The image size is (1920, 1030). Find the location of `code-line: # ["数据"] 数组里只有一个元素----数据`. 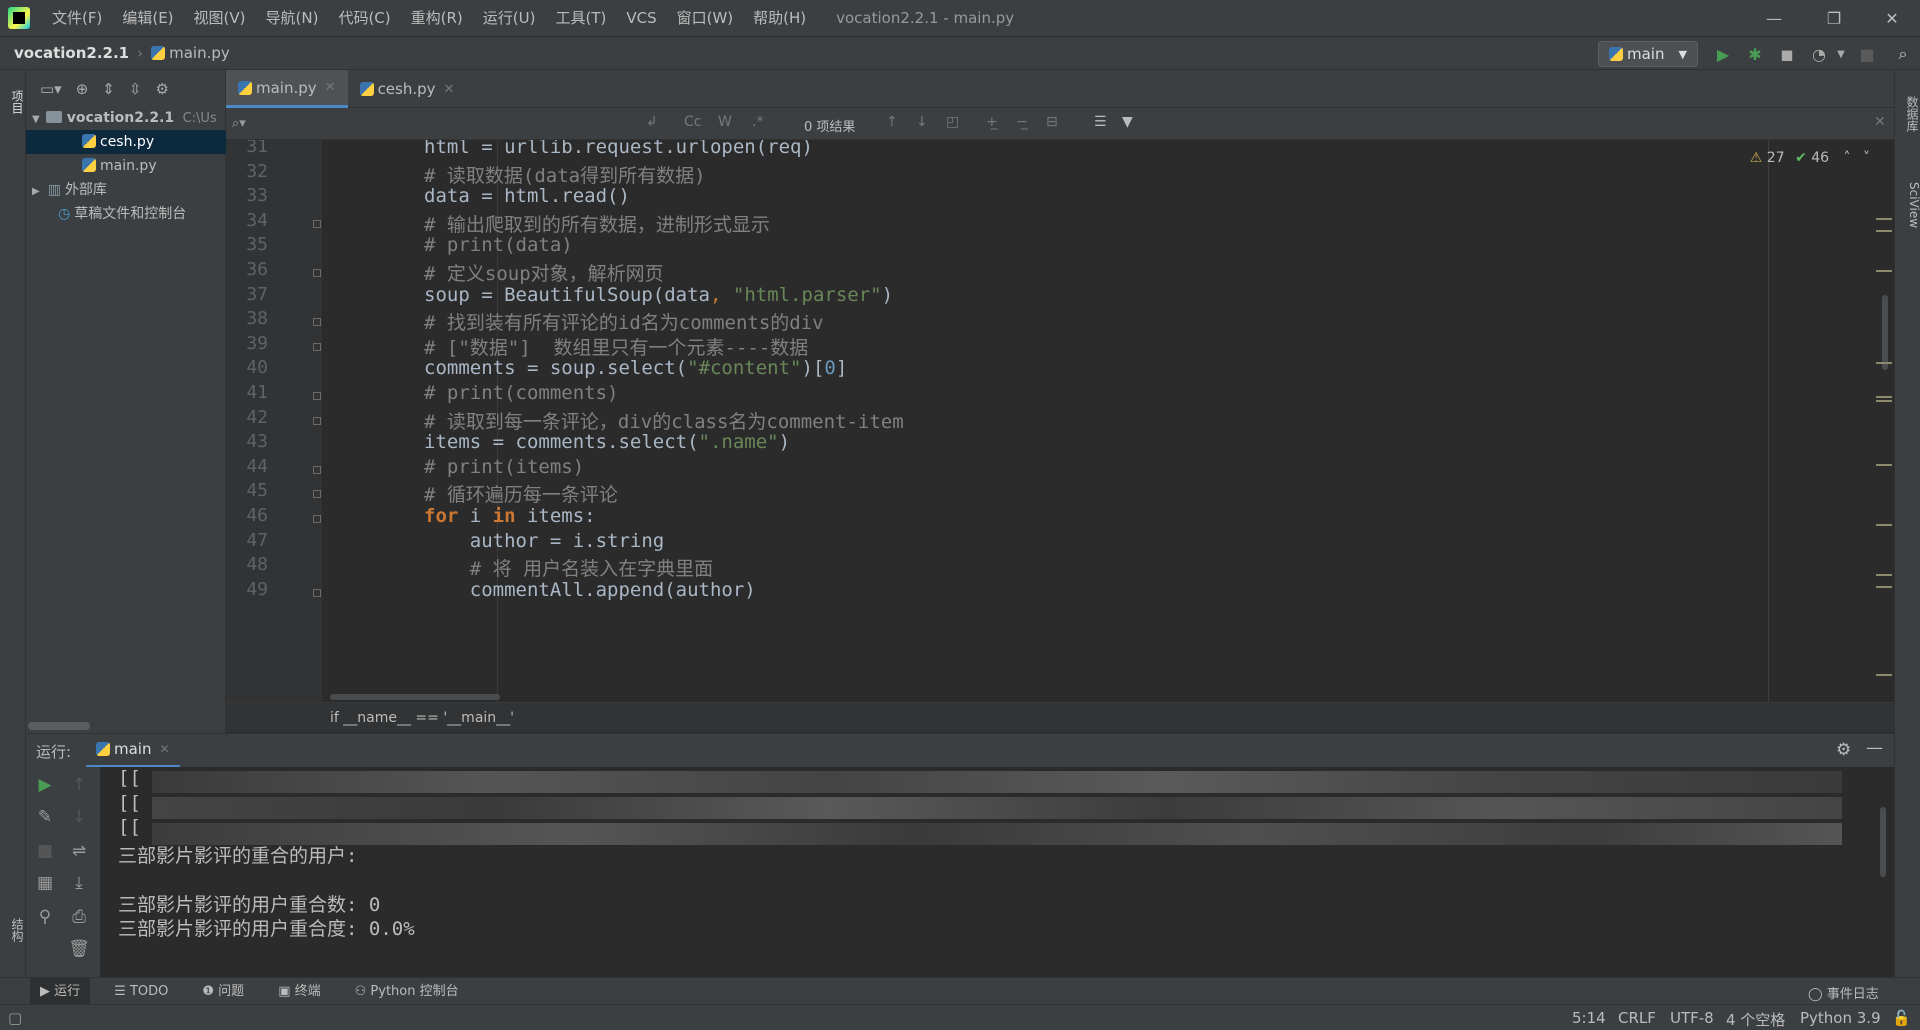

code-line: # ["数据"] 数组里只有一个元素----数据 is located at coordinates (616, 346).